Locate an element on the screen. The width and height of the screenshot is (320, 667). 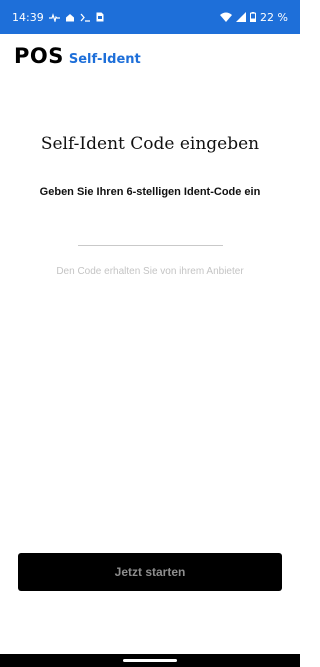
home-indicator is located at coordinates (150, 660).